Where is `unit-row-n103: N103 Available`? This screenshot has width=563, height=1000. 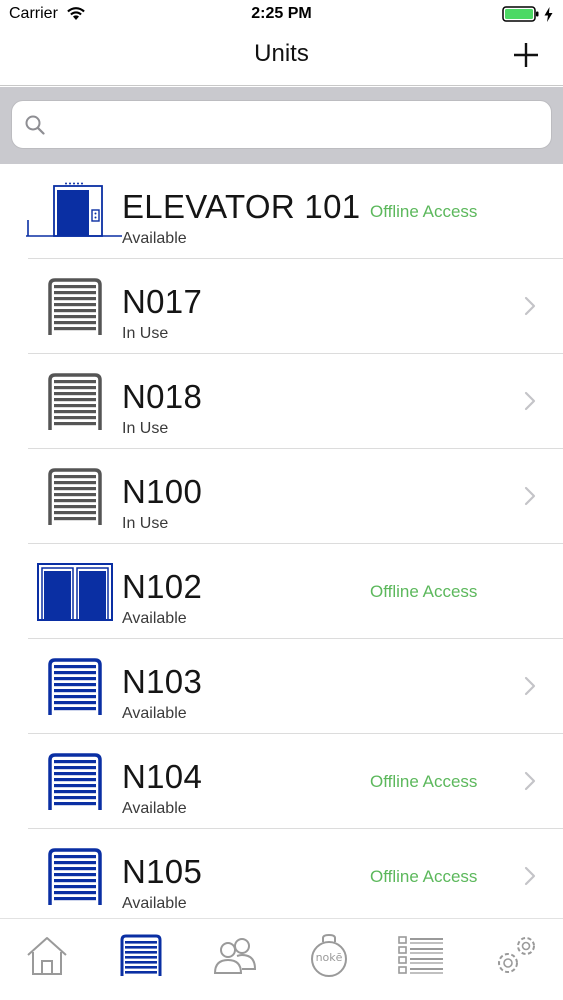 unit-row-n103: N103 Available is located at coordinates (281, 686).